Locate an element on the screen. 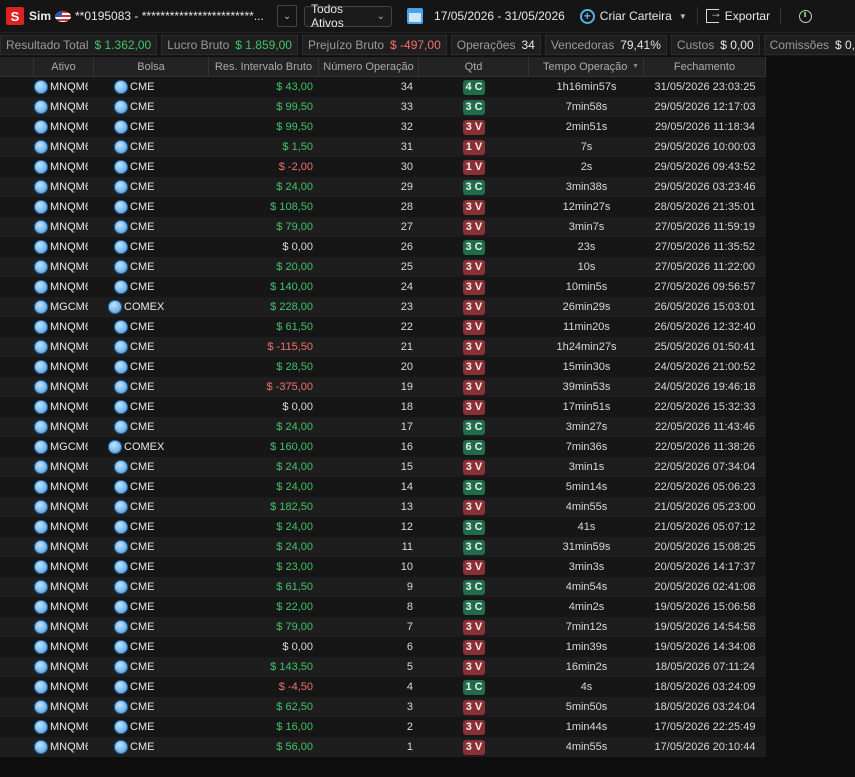 This screenshot has width=855, height=777. bolsa-text: COMEX is located at coordinates (144, 447).